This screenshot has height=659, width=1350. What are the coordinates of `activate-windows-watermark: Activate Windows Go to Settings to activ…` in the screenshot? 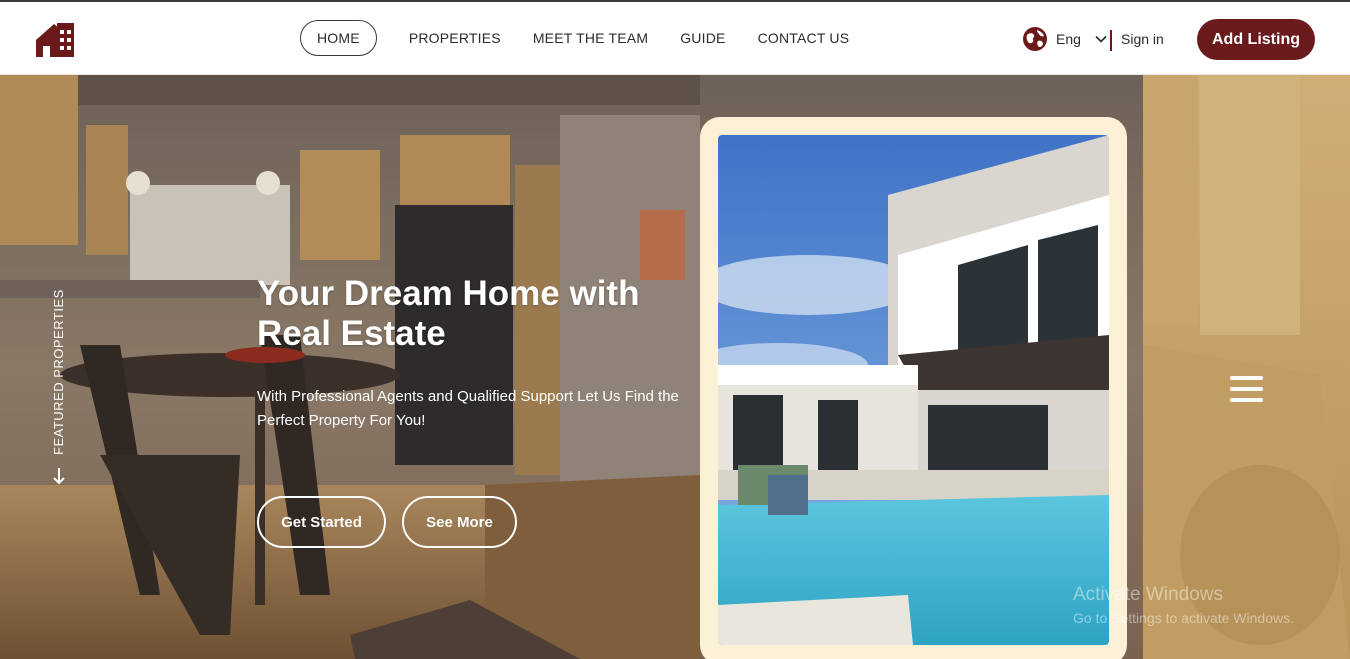 It's located at (1183, 605).